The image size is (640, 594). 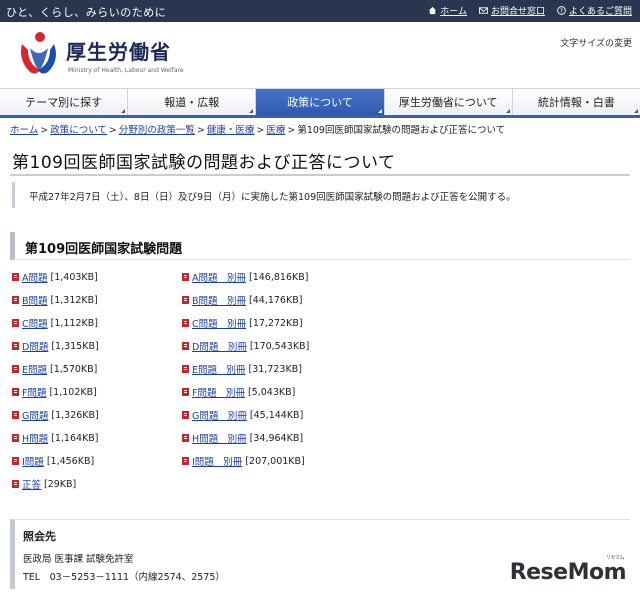 What do you see at coordinates (34, 369) in the screenshot?
I see `document-link: E問題` at bounding box center [34, 369].